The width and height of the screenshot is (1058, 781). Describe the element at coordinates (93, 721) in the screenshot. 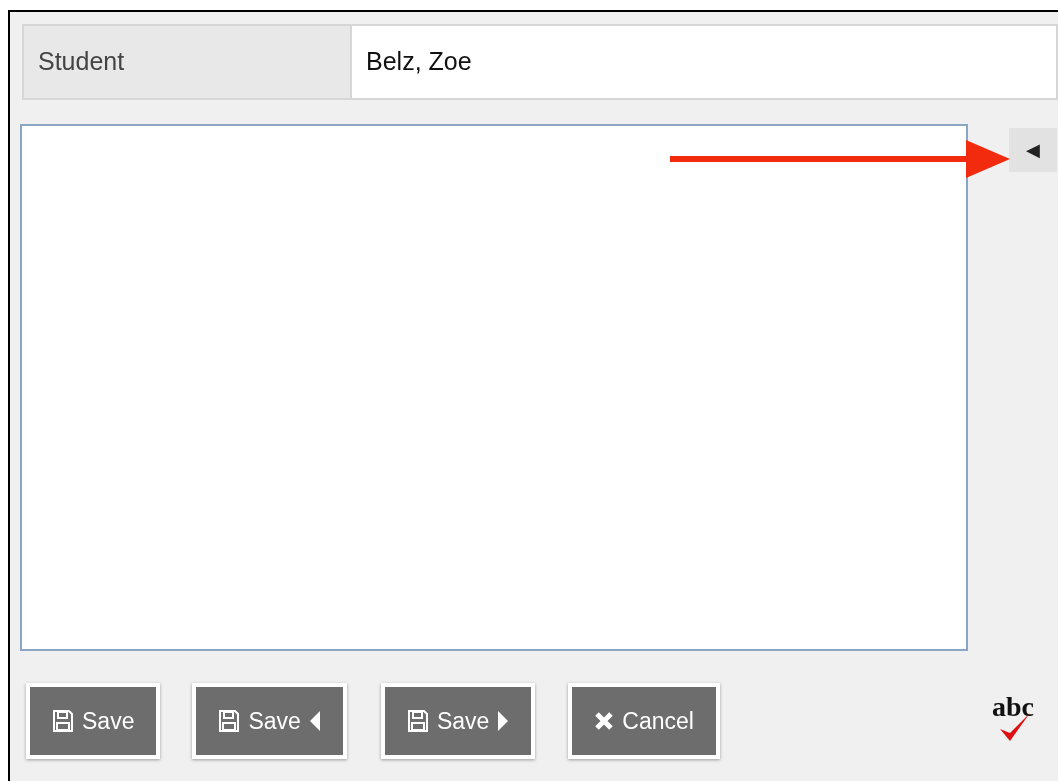

I see `save-button: Save` at that location.